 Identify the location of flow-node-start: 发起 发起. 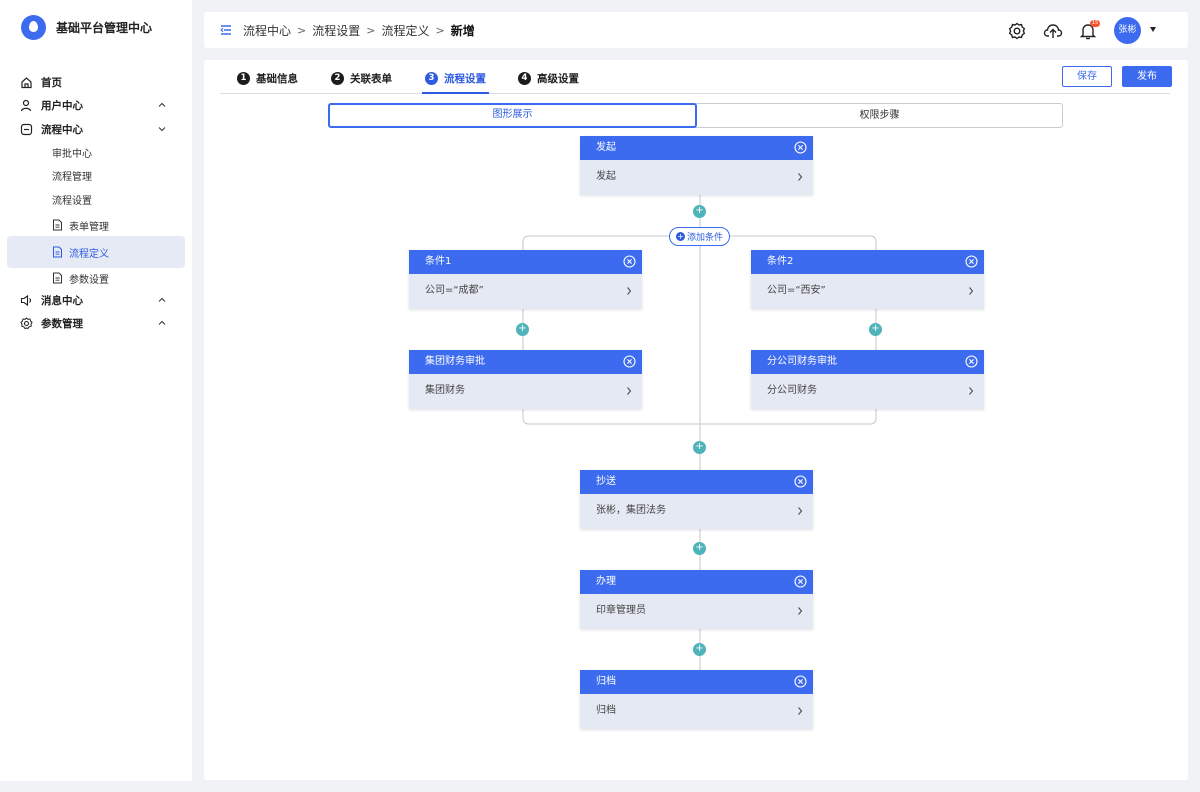
(696, 165).